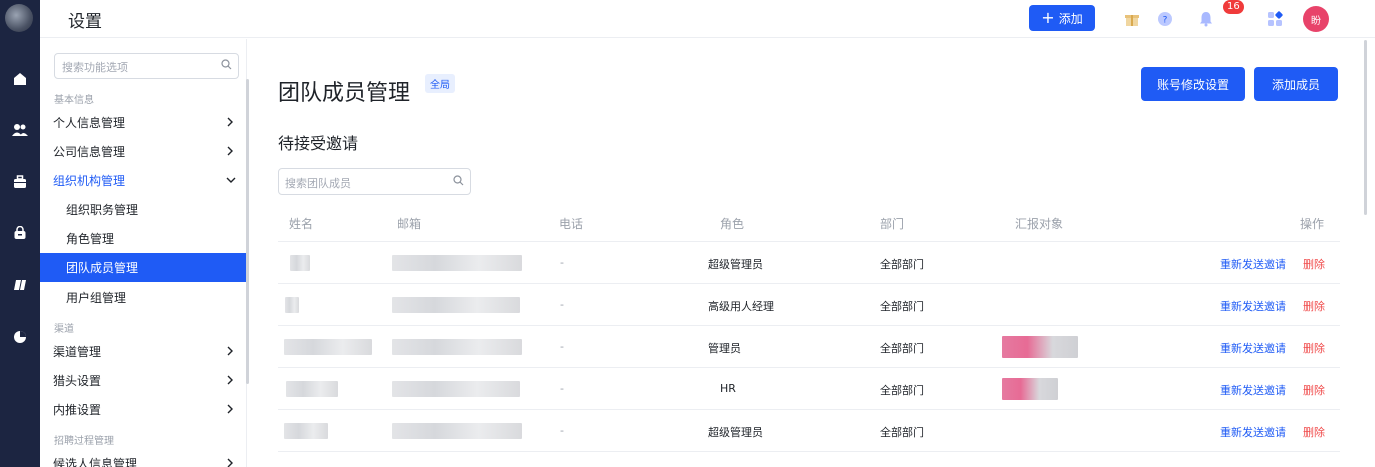 The image size is (1375, 467). What do you see at coordinates (143, 238) in the screenshot?
I see `sidebar-item-roles: 角色管理` at bounding box center [143, 238].